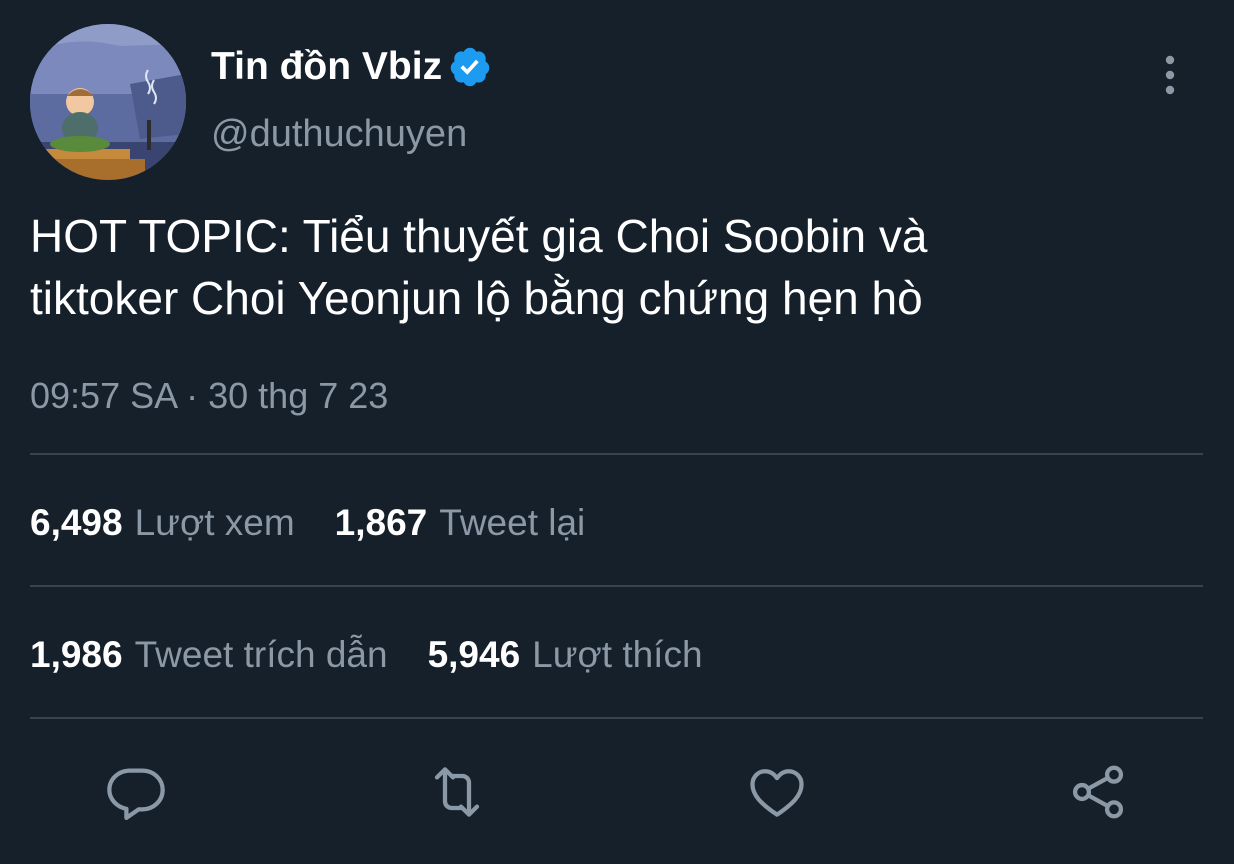 The image size is (1234, 864). What do you see at coordinates (512, 522) in the screenshot?
I see `retweets-label: Tweet lại` at bounding box center [512, 522].